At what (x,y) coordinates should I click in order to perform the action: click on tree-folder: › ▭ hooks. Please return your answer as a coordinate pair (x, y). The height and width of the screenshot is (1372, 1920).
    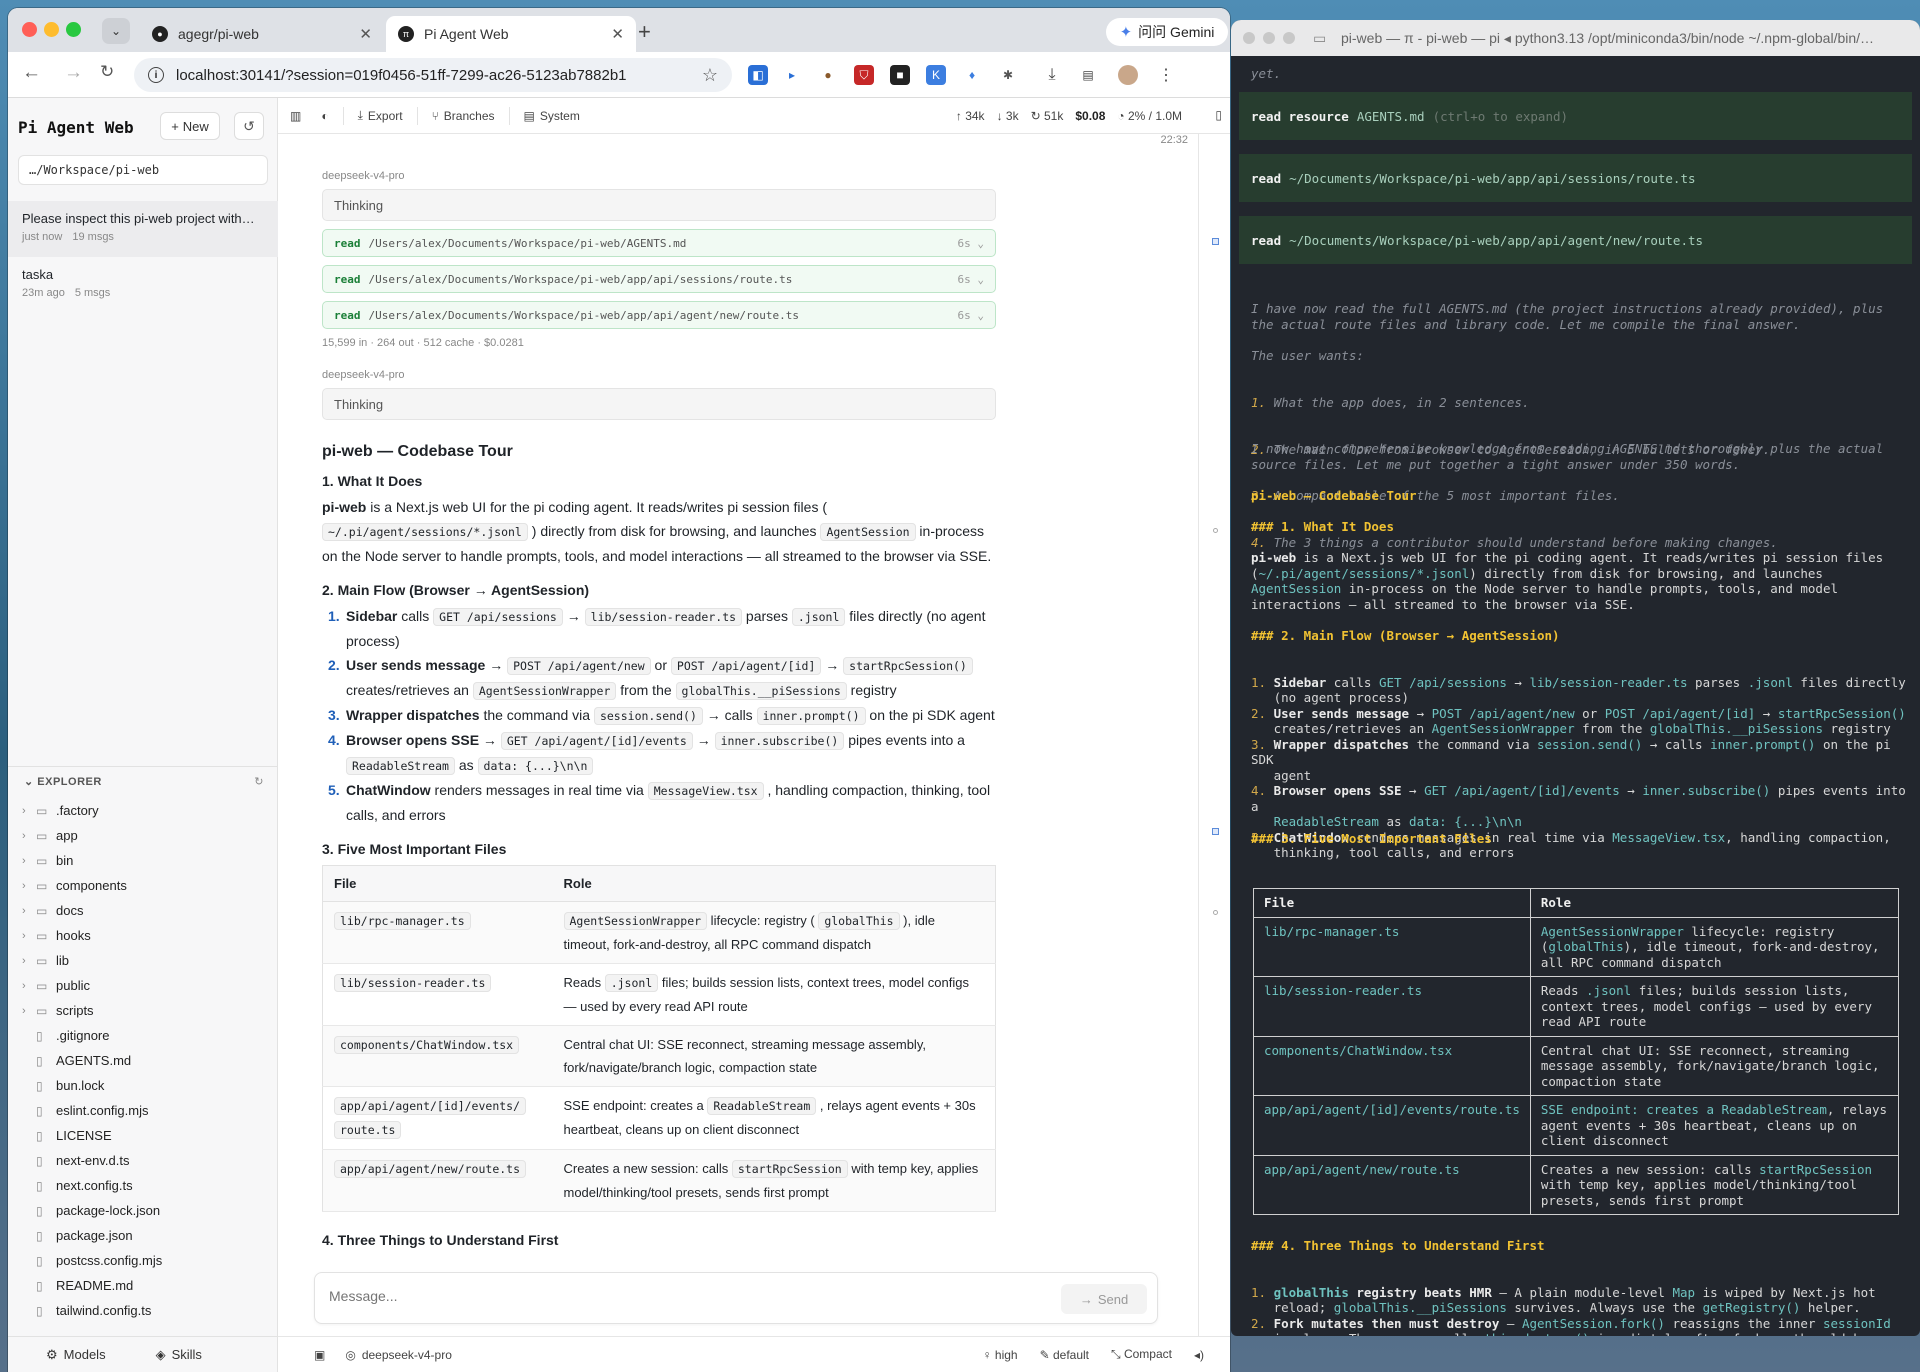
    Looking at the image, I should click on (143, 935).